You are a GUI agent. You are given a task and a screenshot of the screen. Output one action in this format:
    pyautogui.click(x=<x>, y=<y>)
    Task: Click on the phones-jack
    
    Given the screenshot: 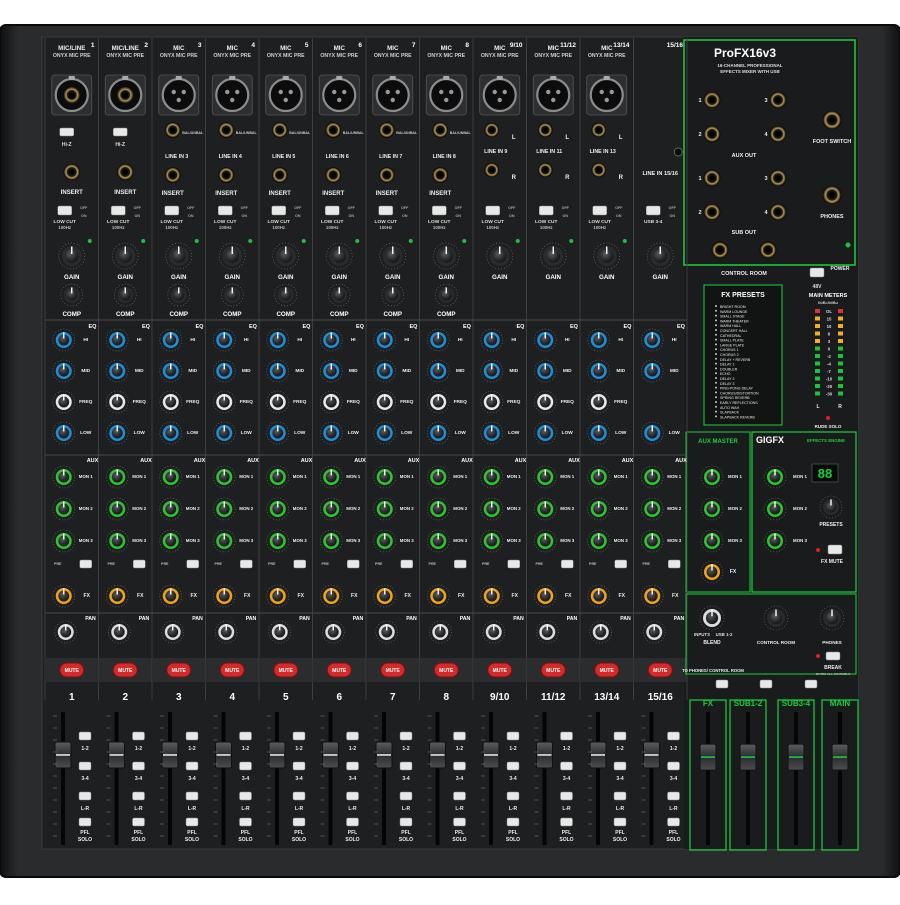 What is the action you would take?
    pyautogui.click(x=832, y=195)
    